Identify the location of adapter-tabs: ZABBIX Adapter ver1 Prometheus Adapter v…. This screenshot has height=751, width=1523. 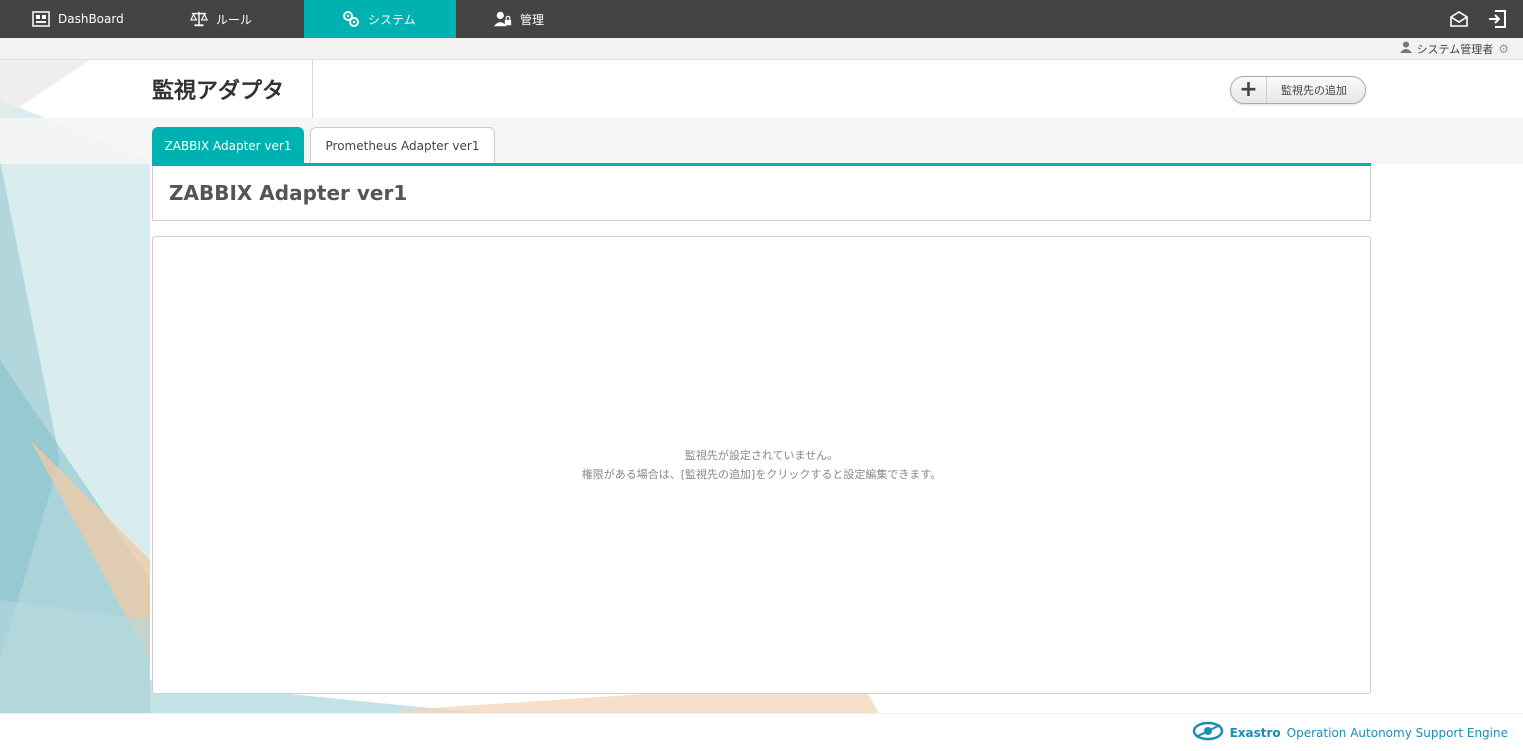
(761, 141).